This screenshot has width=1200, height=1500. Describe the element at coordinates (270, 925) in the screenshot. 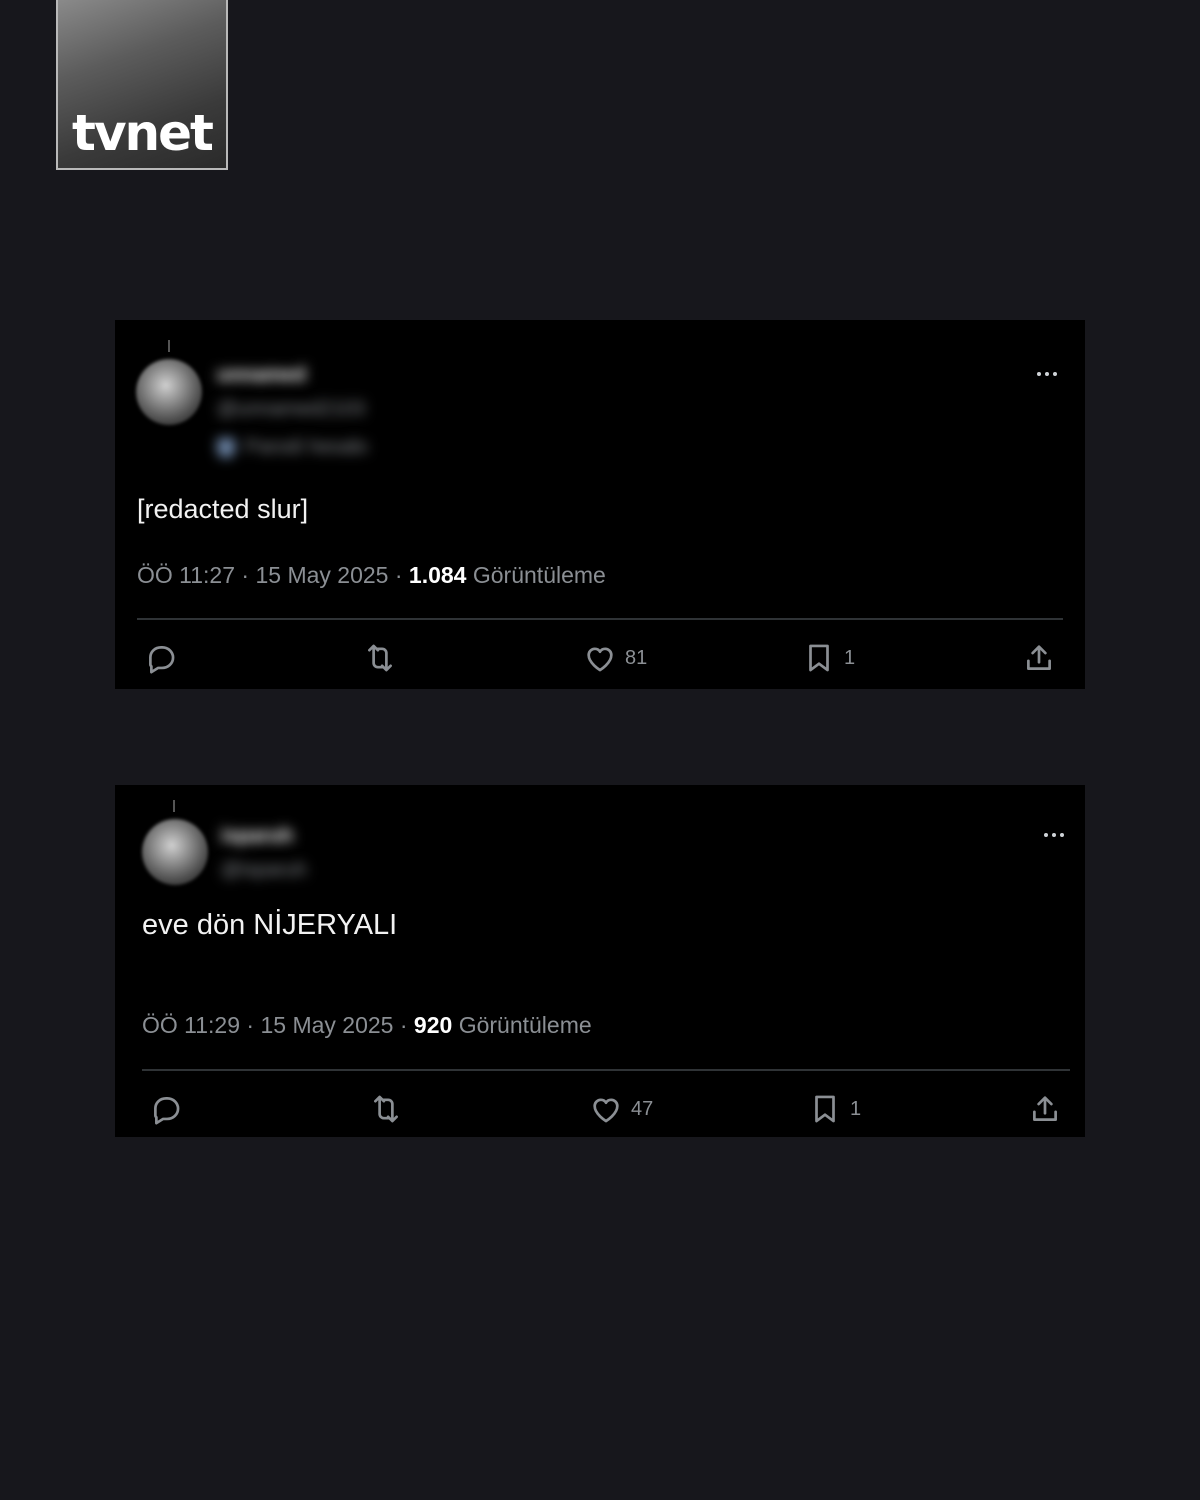

I see `tweet-text: eve dön NİJERYALI` at that location.